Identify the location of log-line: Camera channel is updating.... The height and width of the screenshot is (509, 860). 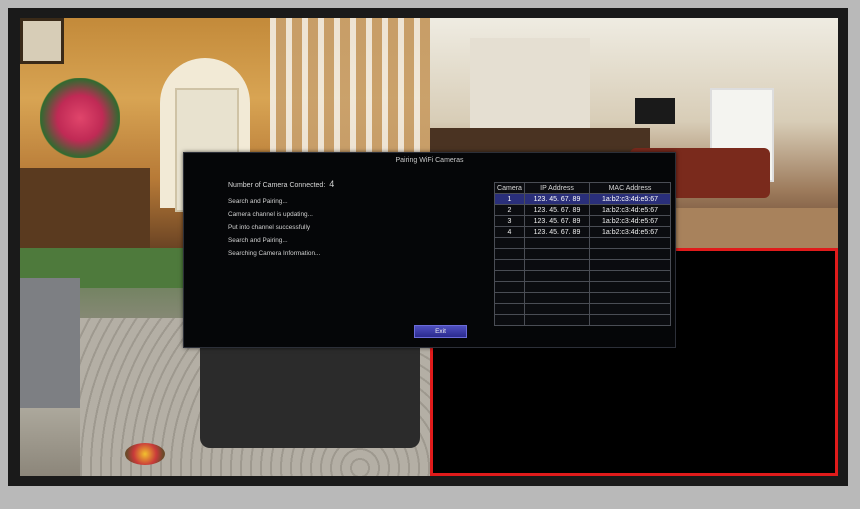
(270, 214).